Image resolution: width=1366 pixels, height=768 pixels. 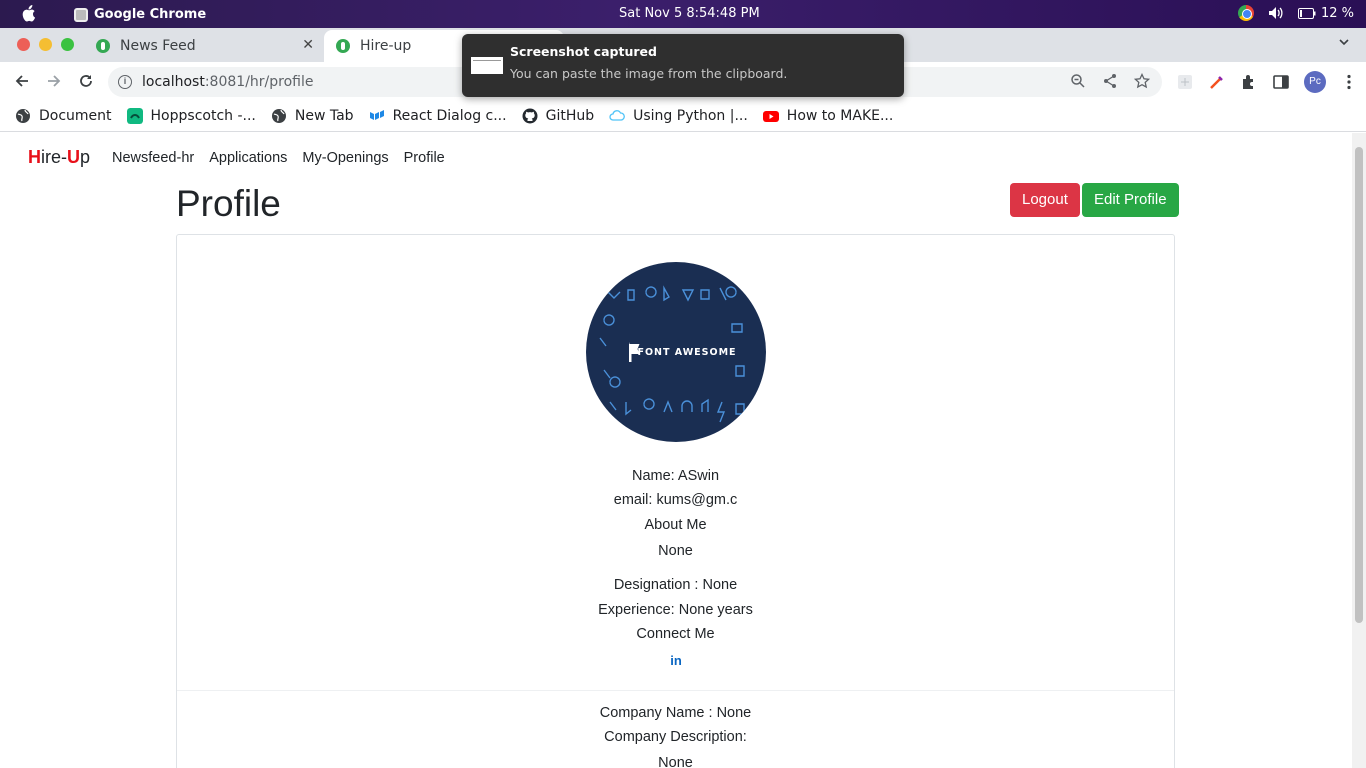 What do you see at coordinates (125, 82) in the screenshot?
I see `site-info-icon: i` at bounding box center [125, 82].